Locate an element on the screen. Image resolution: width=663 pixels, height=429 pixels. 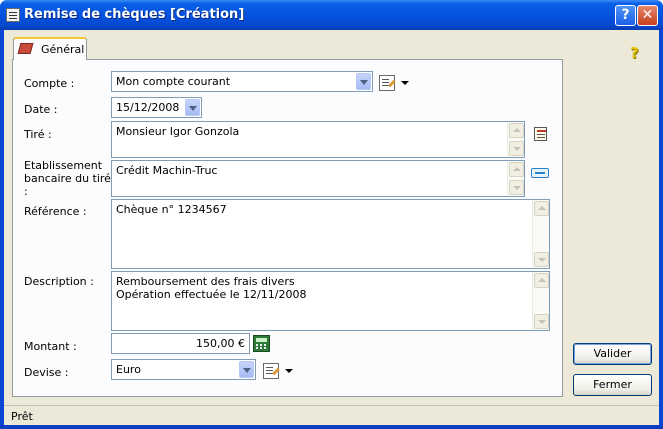
edit-currency-icon is located at coordinates (271, 371).